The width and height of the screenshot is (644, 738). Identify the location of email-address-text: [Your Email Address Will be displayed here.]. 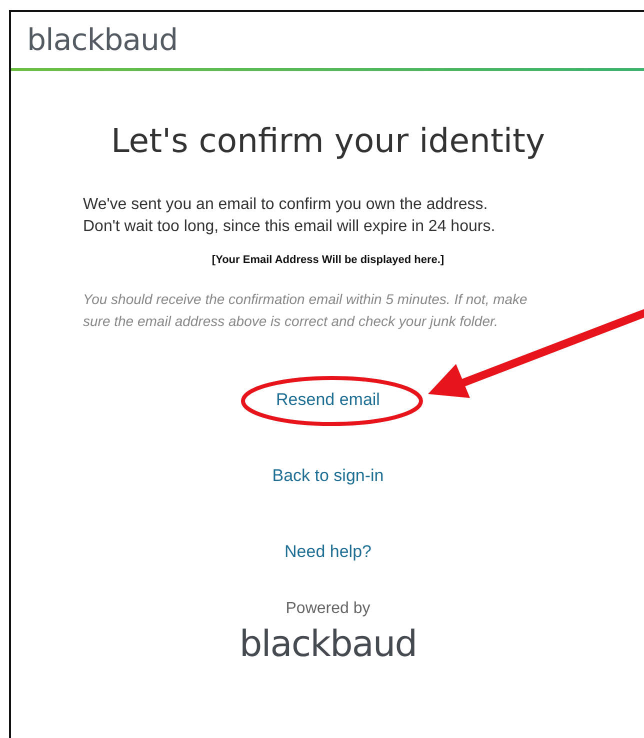
(328, 260).